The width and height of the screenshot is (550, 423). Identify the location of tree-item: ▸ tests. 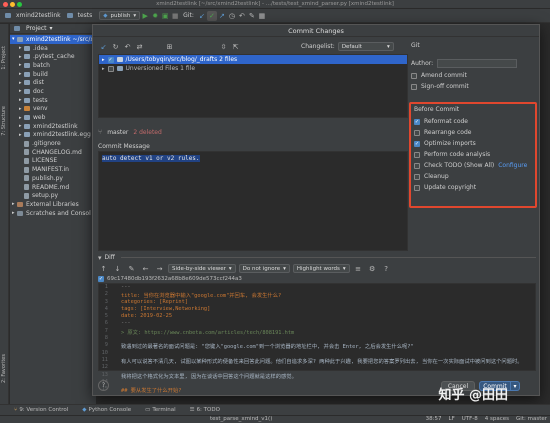
(53, 100).